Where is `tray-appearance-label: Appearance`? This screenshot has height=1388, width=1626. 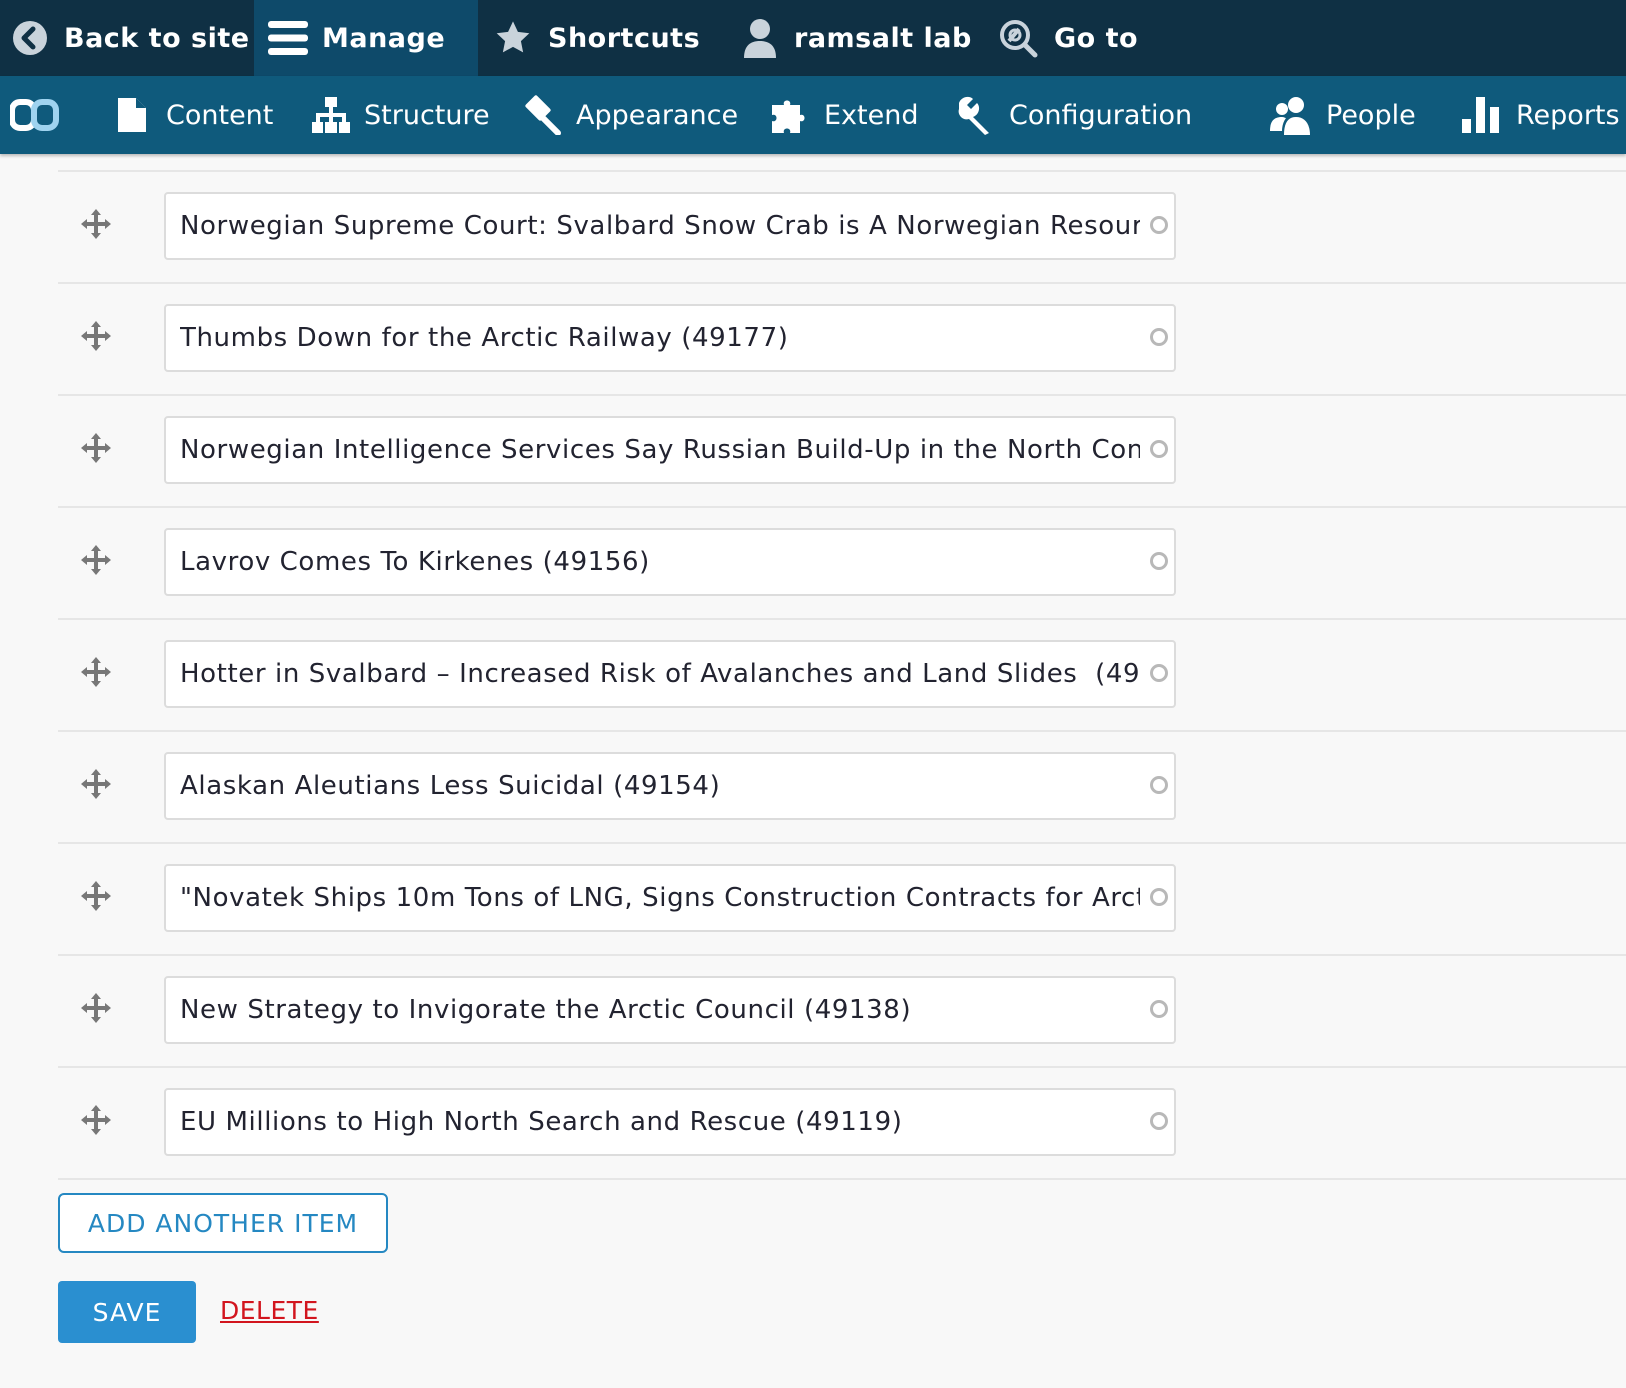 tray-appearance-label: Appearance is located at coordinates (657, 115).